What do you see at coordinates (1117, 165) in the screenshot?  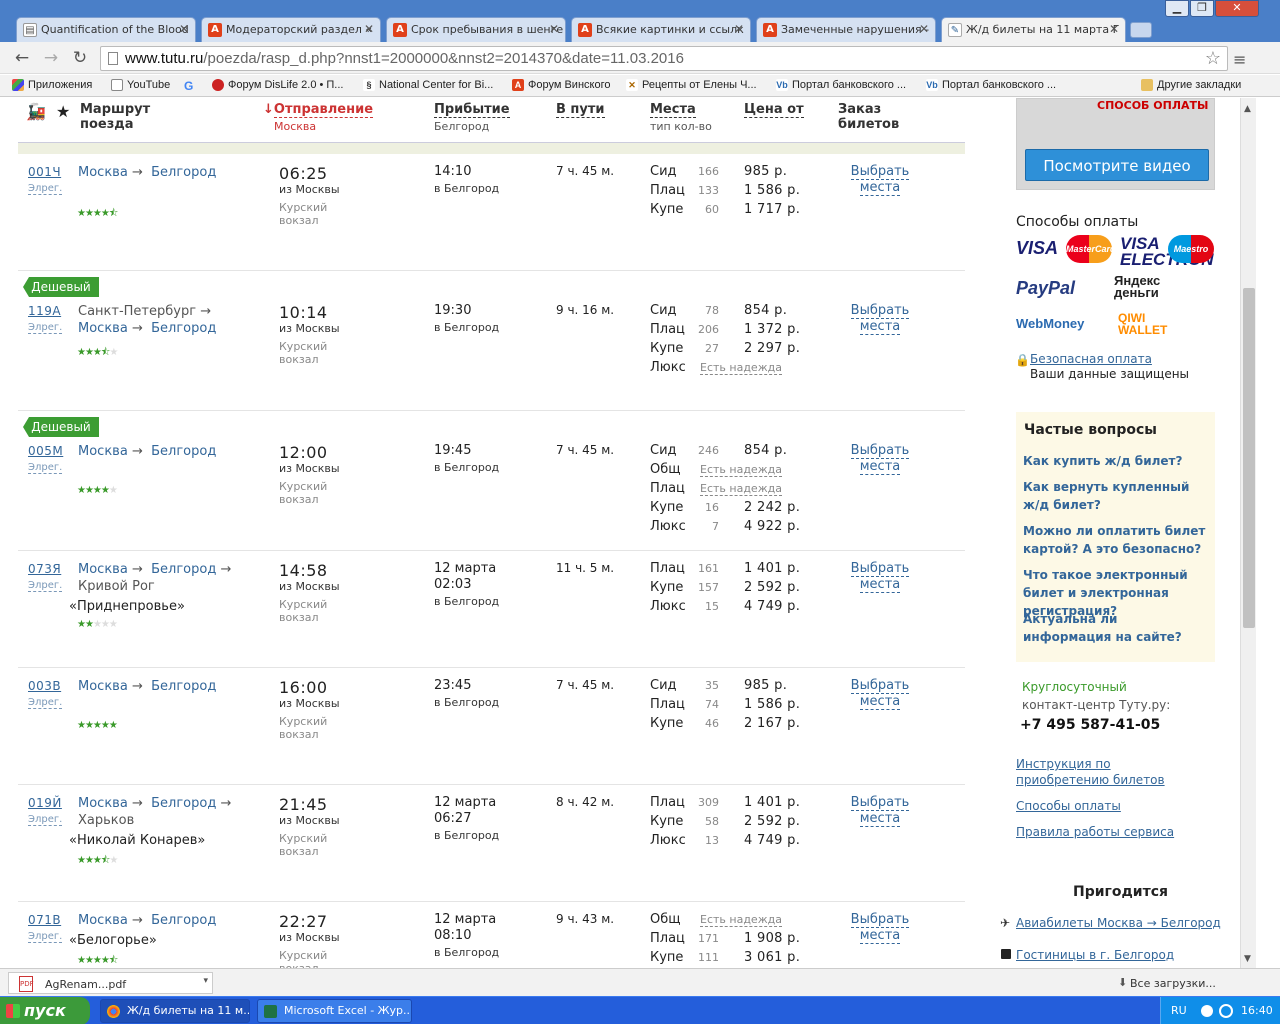 I see `watch-video-button: Посмотрите видео` at bounding box center [1117, 165].